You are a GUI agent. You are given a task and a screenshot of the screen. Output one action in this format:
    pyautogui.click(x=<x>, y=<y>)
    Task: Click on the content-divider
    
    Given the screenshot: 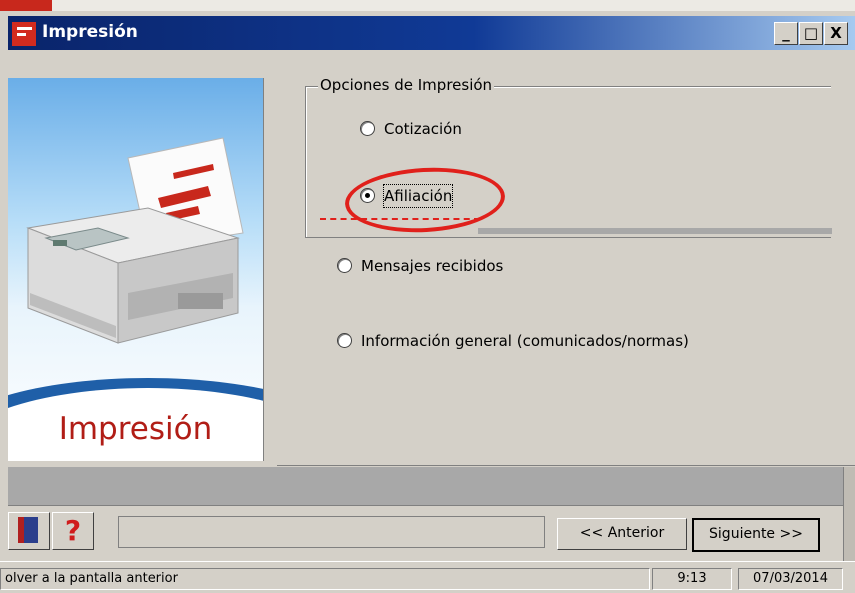 What is the action you would take?
    pyautogui.click(x=566, y=465)
    